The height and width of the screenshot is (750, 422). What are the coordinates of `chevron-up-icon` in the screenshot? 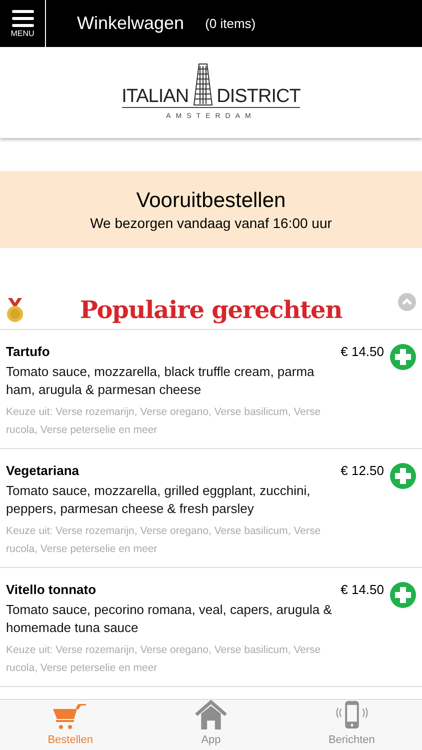 It's located at (407, 302).